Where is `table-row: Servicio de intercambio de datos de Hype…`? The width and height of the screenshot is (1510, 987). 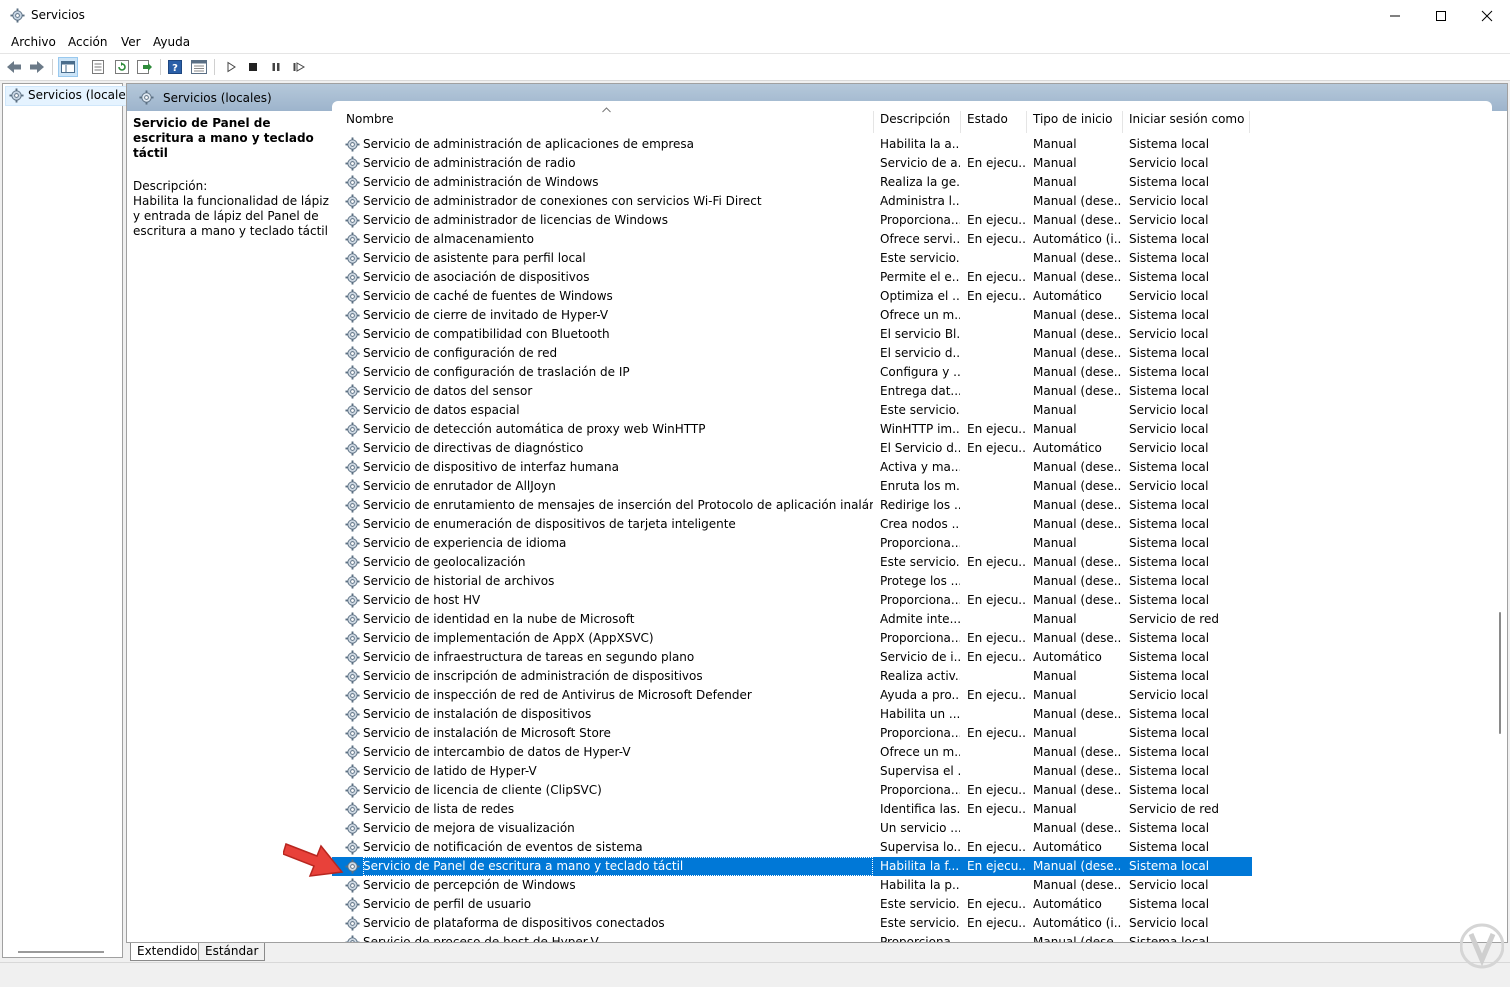 table-row: Servicio de intercambio de datos de Hype… is located at coordinates (792, 752).